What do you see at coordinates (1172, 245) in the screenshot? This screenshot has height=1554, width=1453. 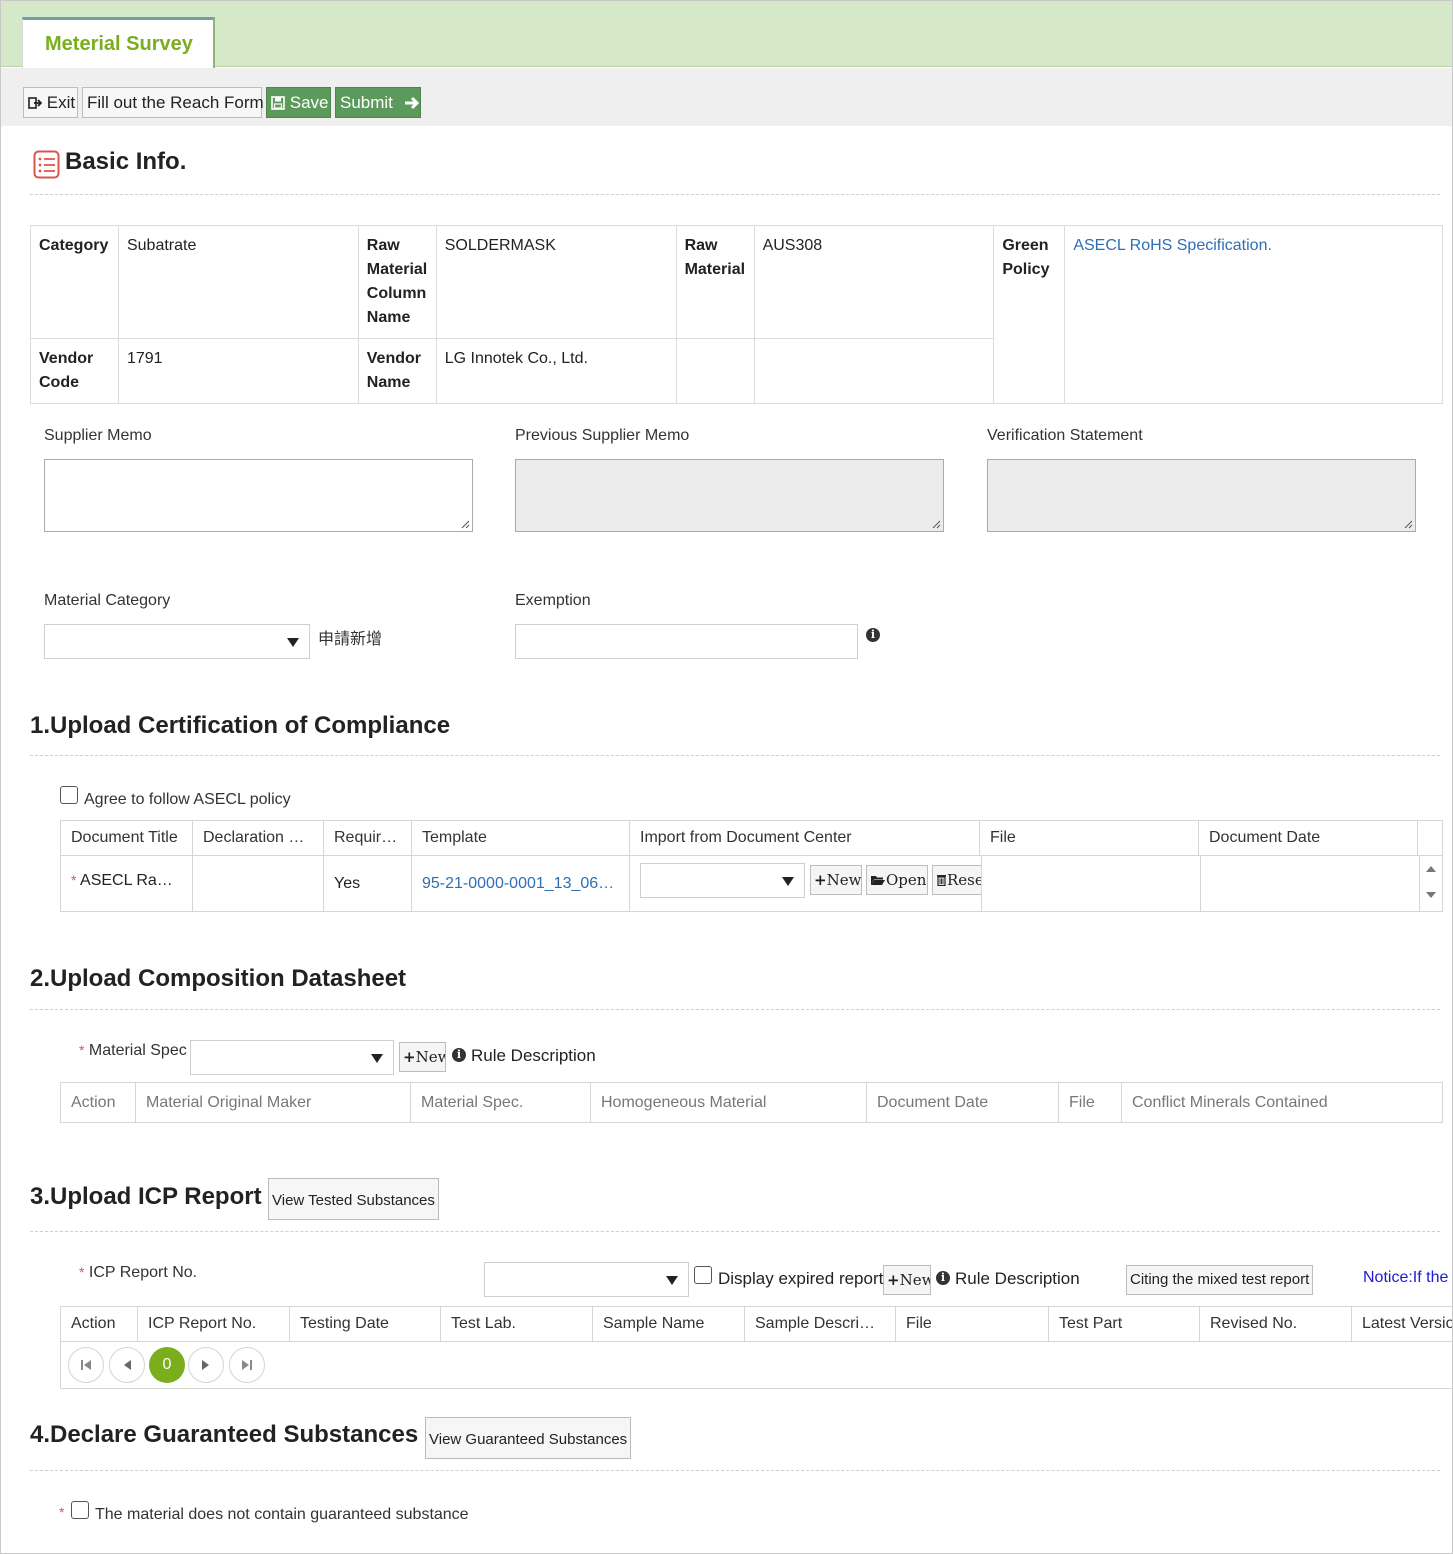 I see `green-policy-link: ASECL RoHS Specification.` at bounding box center [1172, 245].